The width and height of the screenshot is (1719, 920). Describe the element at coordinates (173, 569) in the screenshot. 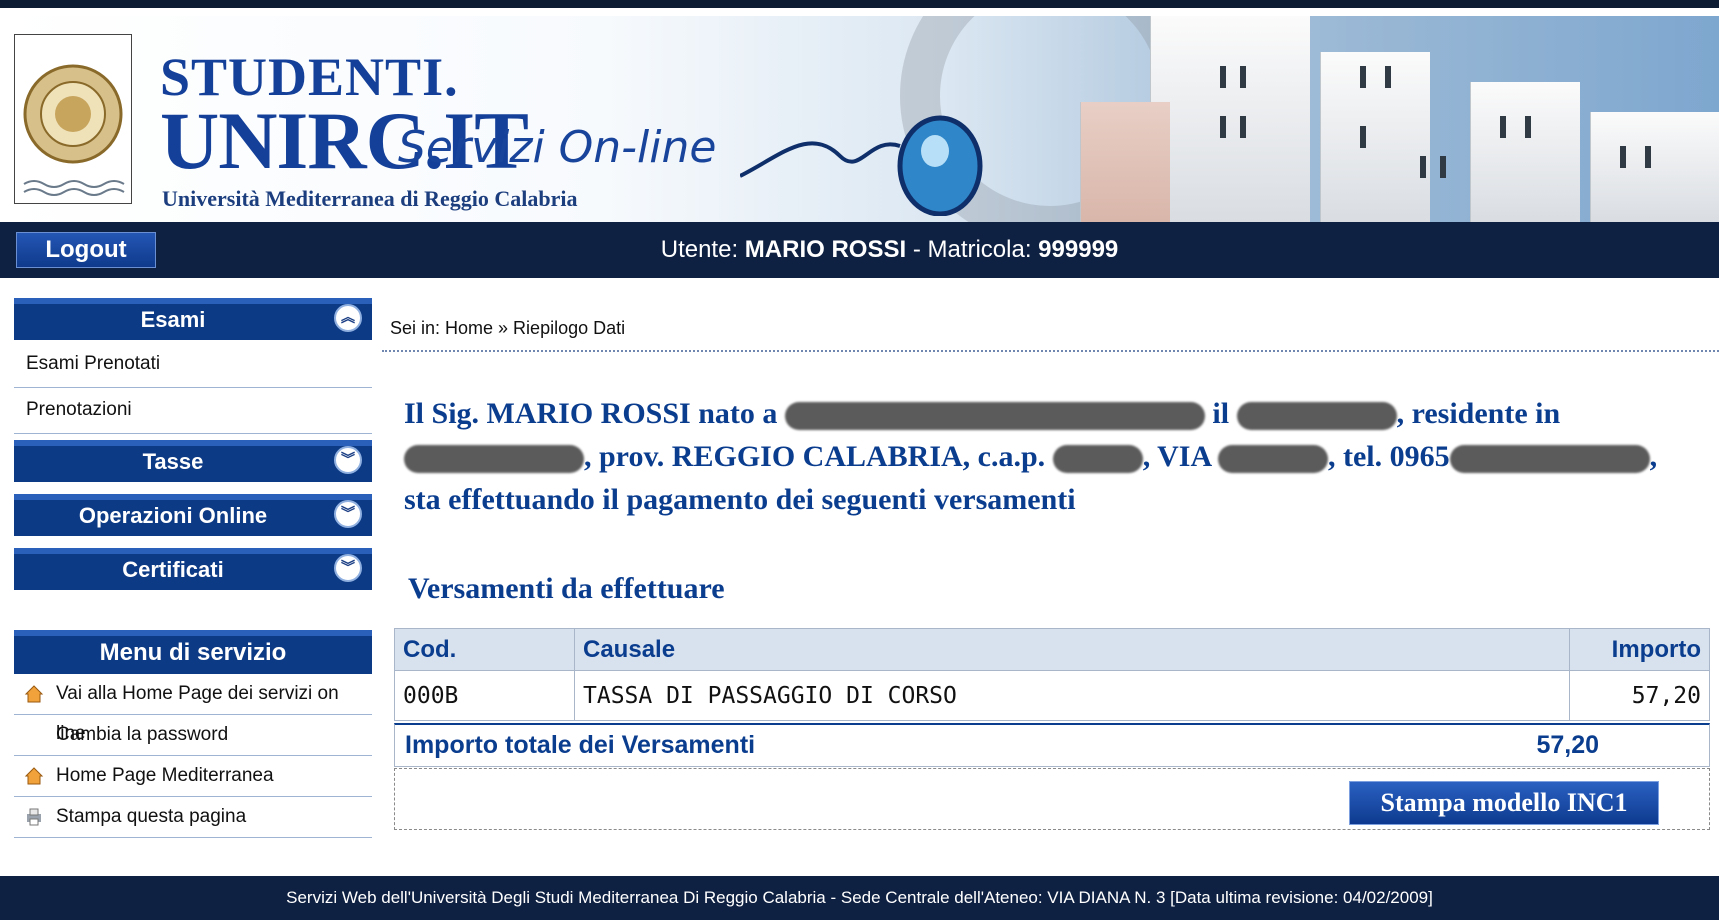

I see `sidebar-section-label: Certificati` at that location.